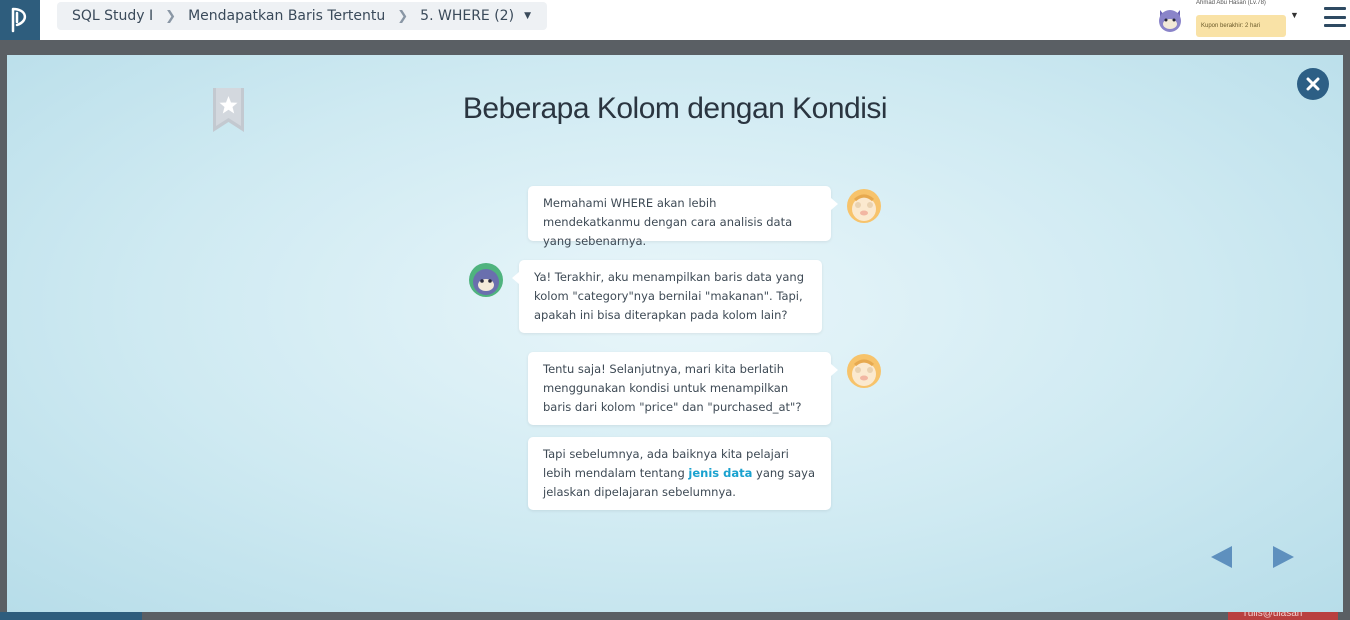 The height and width of the screenshot is (620, 1350). What do you see at coordinates (1231, 3) in the screenshot?
I see `user-name: Ahmad Abu Hasan (Lv.78)` at bounding box center [1231, 3].